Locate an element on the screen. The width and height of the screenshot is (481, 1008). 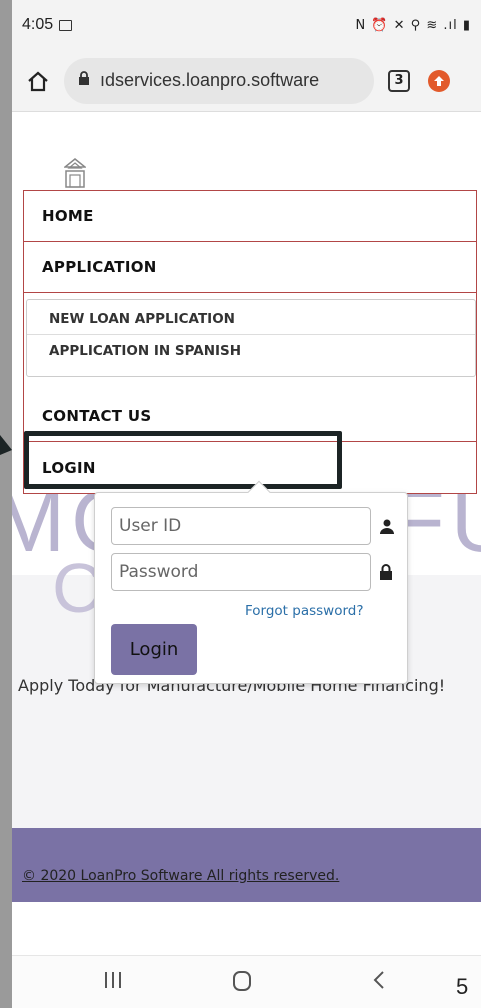
userid-input is located at coordinates (241, 526).